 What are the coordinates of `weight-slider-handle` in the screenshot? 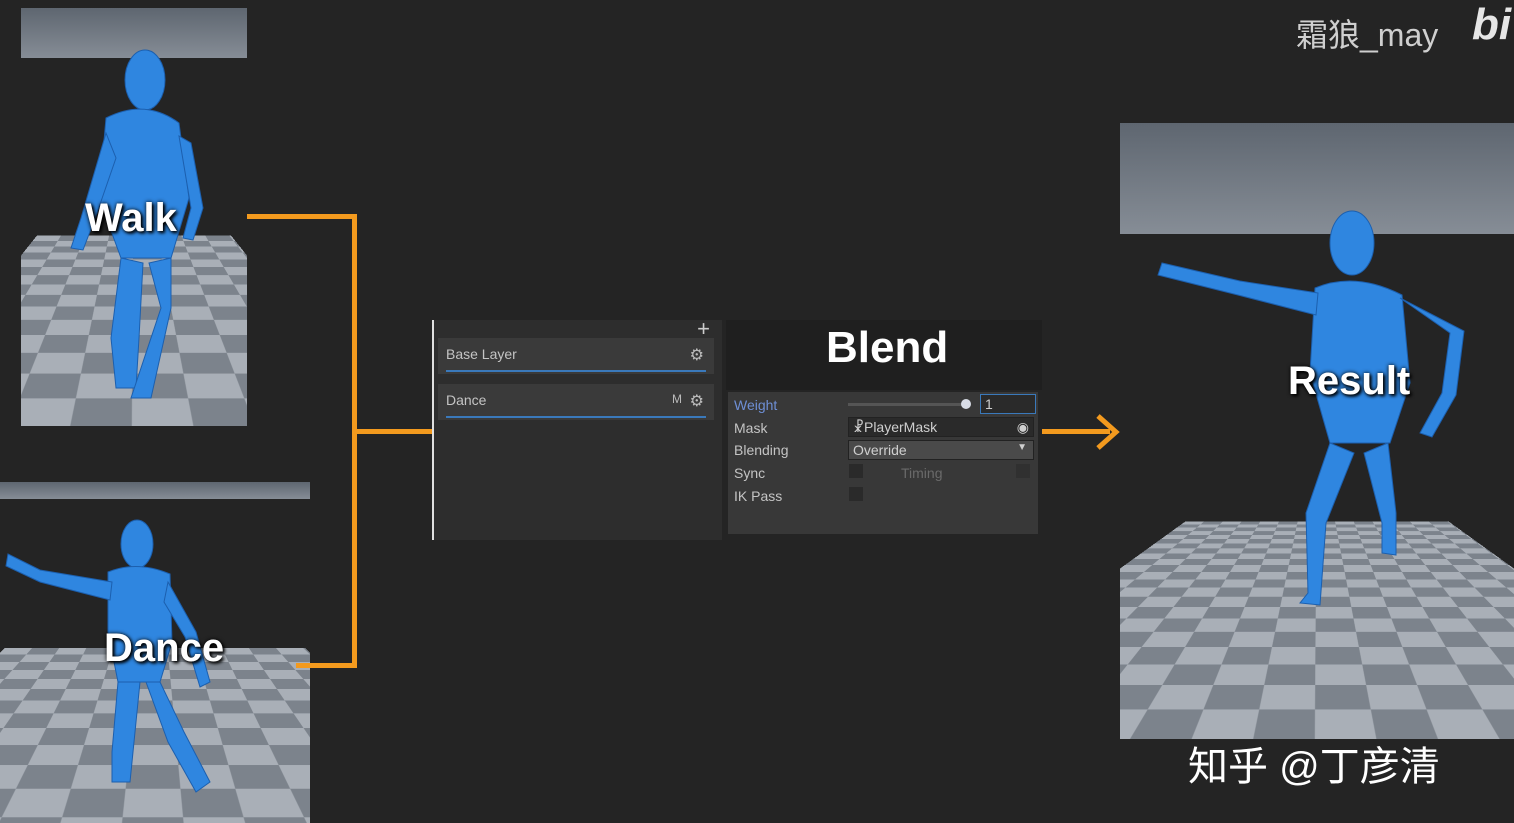 It's located at (966, 404).